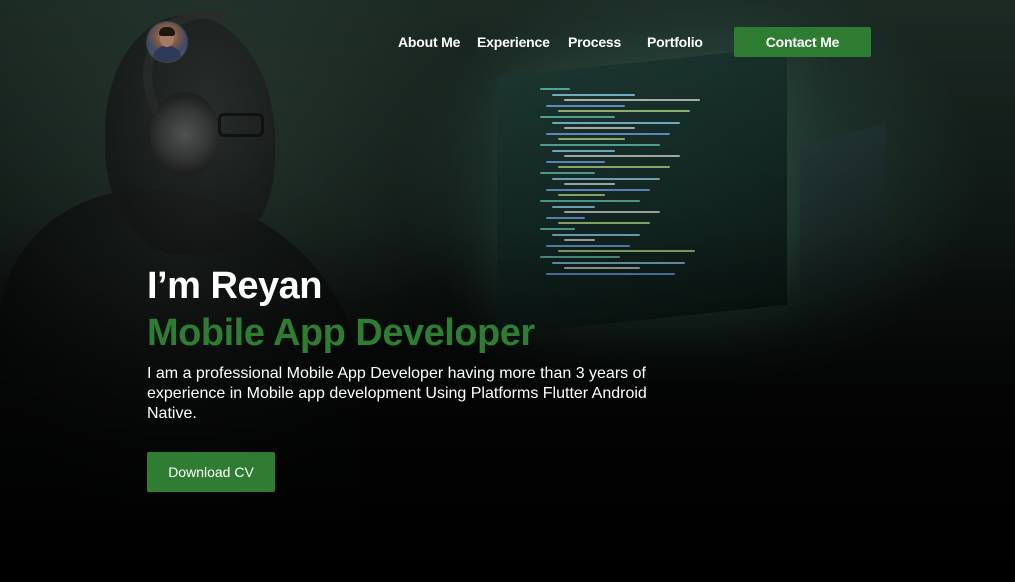  I want to click on avatar, so click(167, 42).